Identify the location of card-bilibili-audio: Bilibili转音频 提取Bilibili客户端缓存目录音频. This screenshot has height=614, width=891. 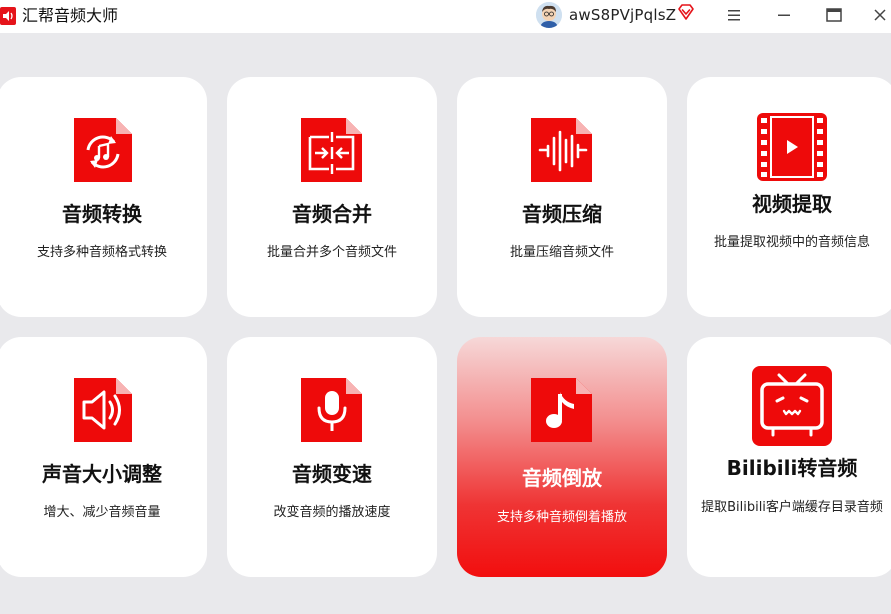
(789, 457).